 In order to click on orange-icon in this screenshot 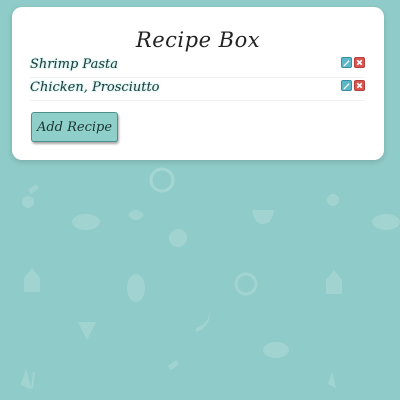, I will do `click(246, 284)`.